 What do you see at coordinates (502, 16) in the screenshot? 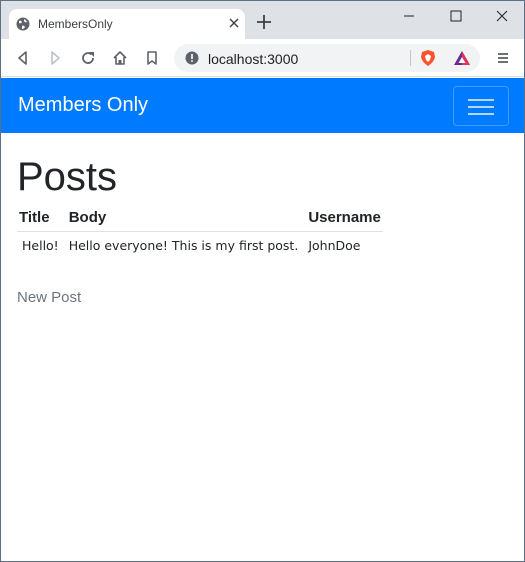
I see `window-close-icon` at bounding box center [502, 16].